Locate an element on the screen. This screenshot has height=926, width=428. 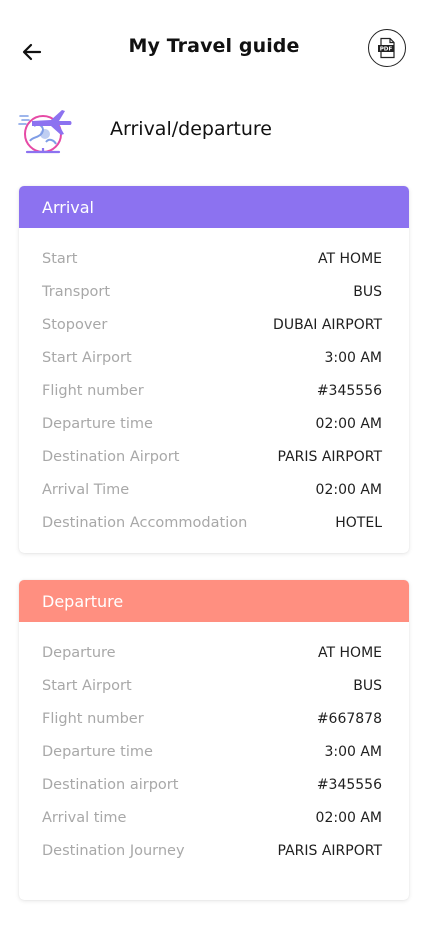
row-value: DUBAI AIRPORT is located at coordinates (327, 325).